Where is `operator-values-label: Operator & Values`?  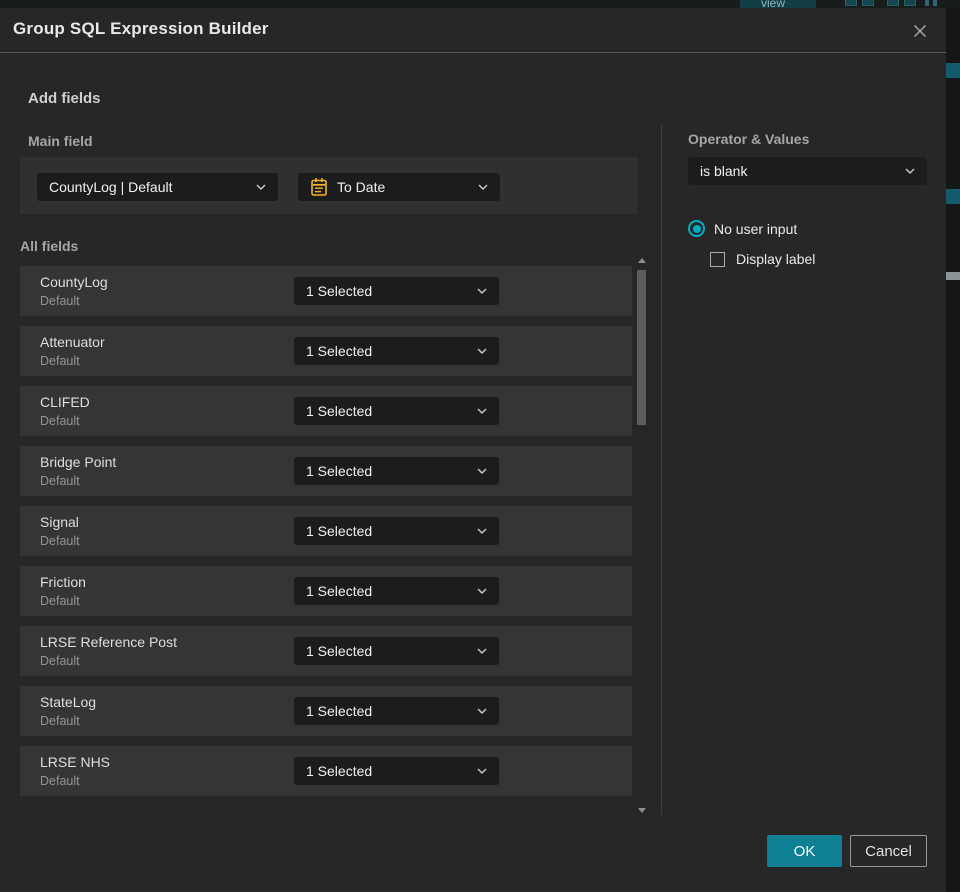 operator-values-label: Operator & Values is located at coordinates (749, 139).